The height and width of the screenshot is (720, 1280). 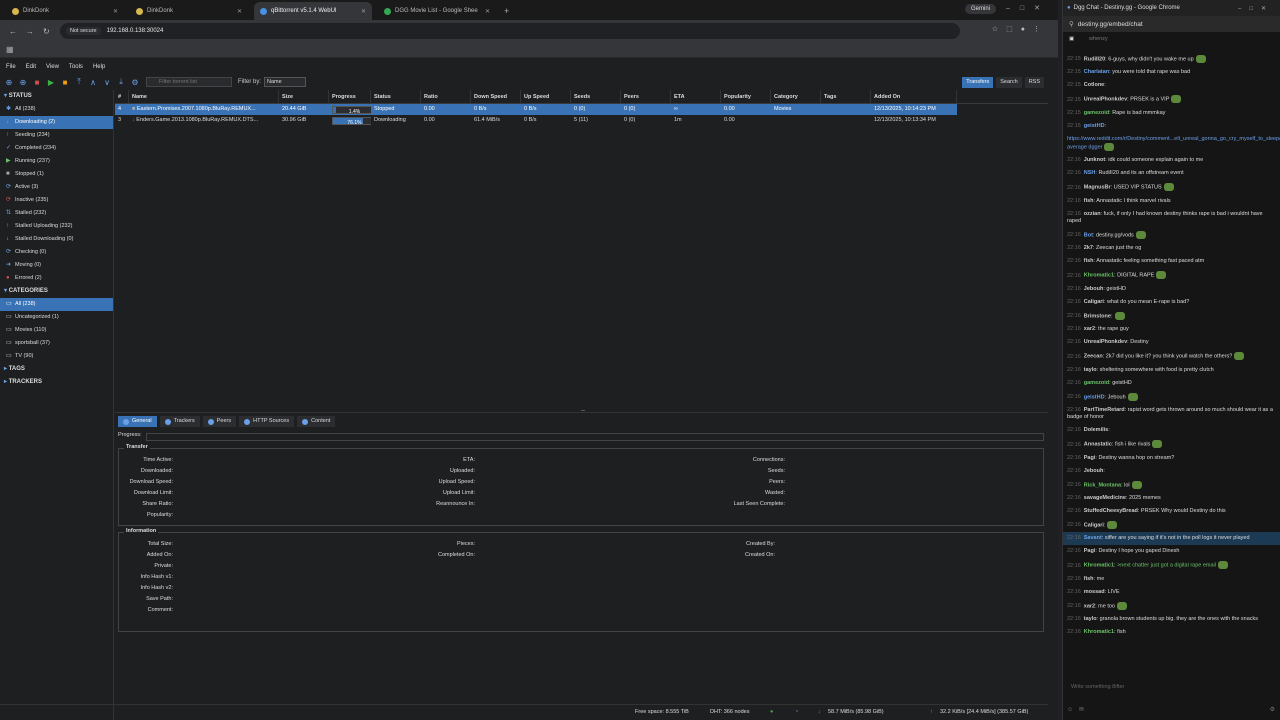 I want to click on column-header: Category, so click(x=796, y=96).